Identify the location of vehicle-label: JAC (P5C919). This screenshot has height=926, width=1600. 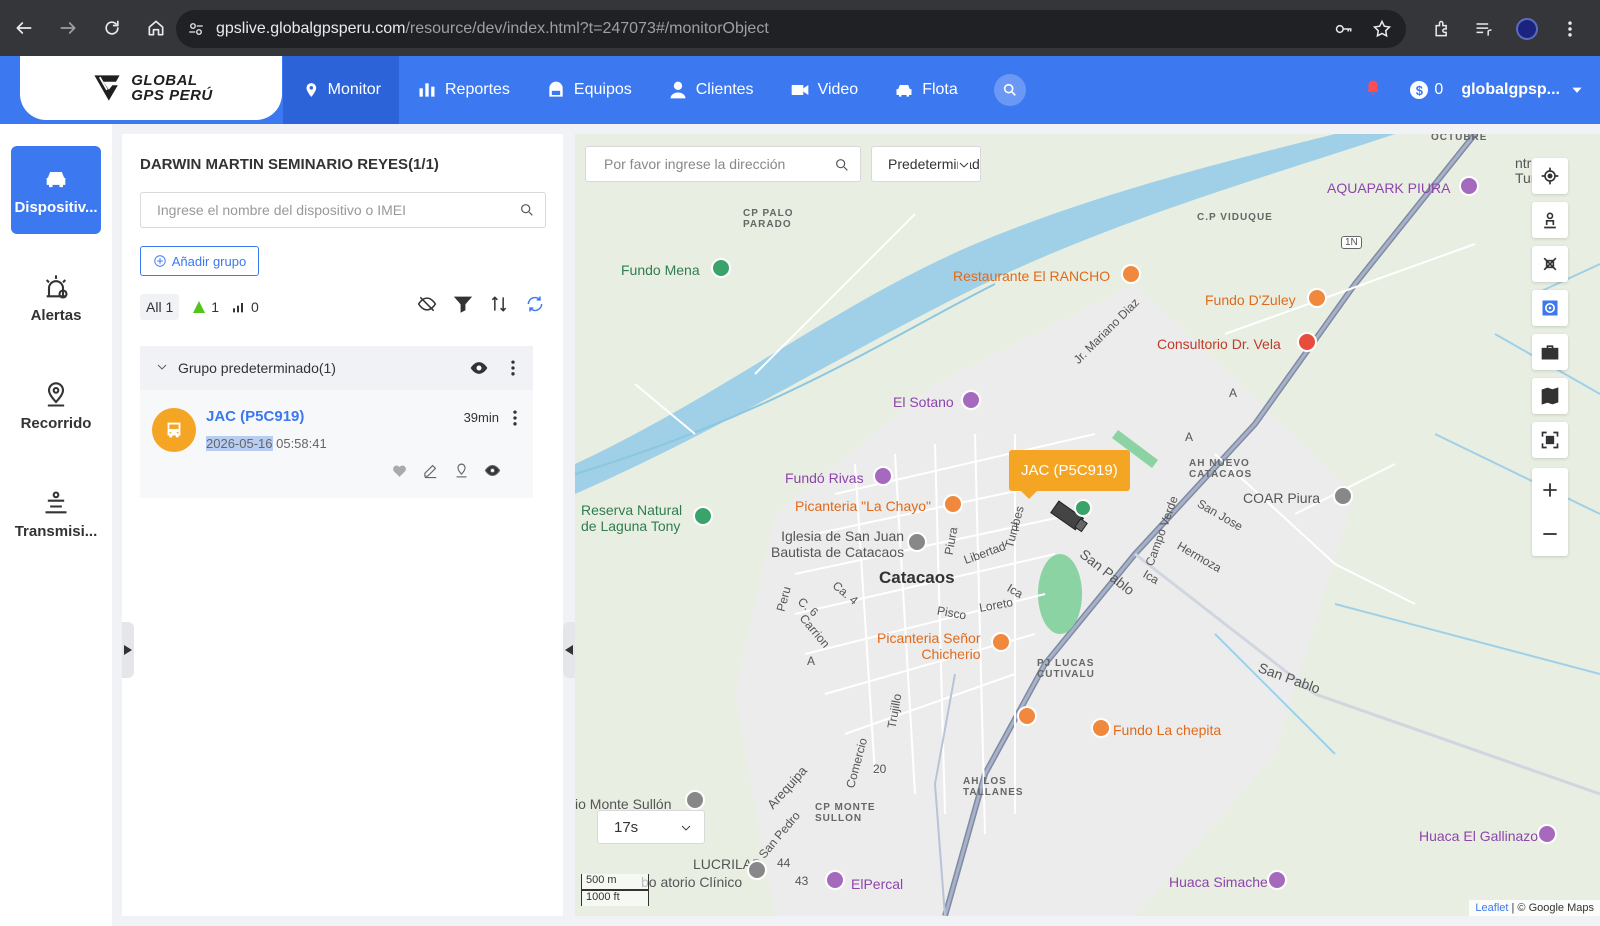
(1069, 474).